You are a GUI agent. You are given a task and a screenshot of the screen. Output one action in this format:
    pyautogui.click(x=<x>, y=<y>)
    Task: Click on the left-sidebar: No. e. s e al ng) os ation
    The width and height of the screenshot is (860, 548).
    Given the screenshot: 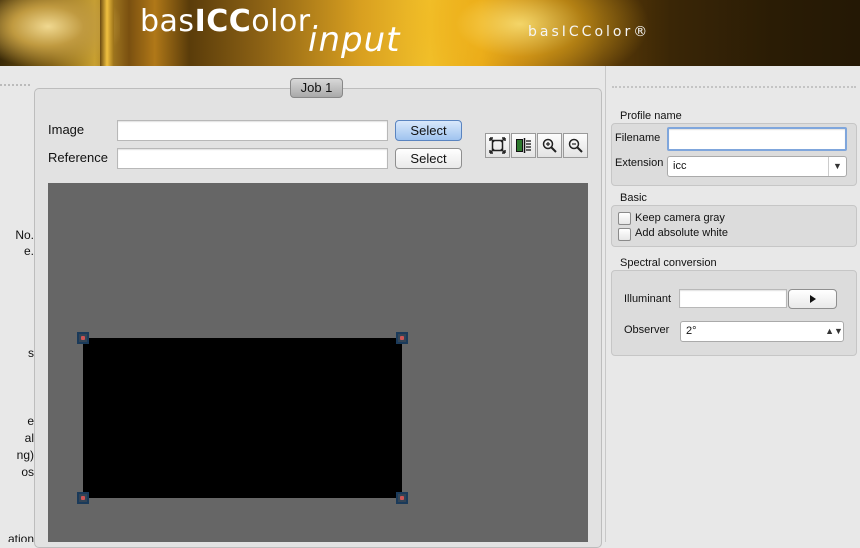 What is the action you would take?
    pyautogui.click(x=17, y=304)
    